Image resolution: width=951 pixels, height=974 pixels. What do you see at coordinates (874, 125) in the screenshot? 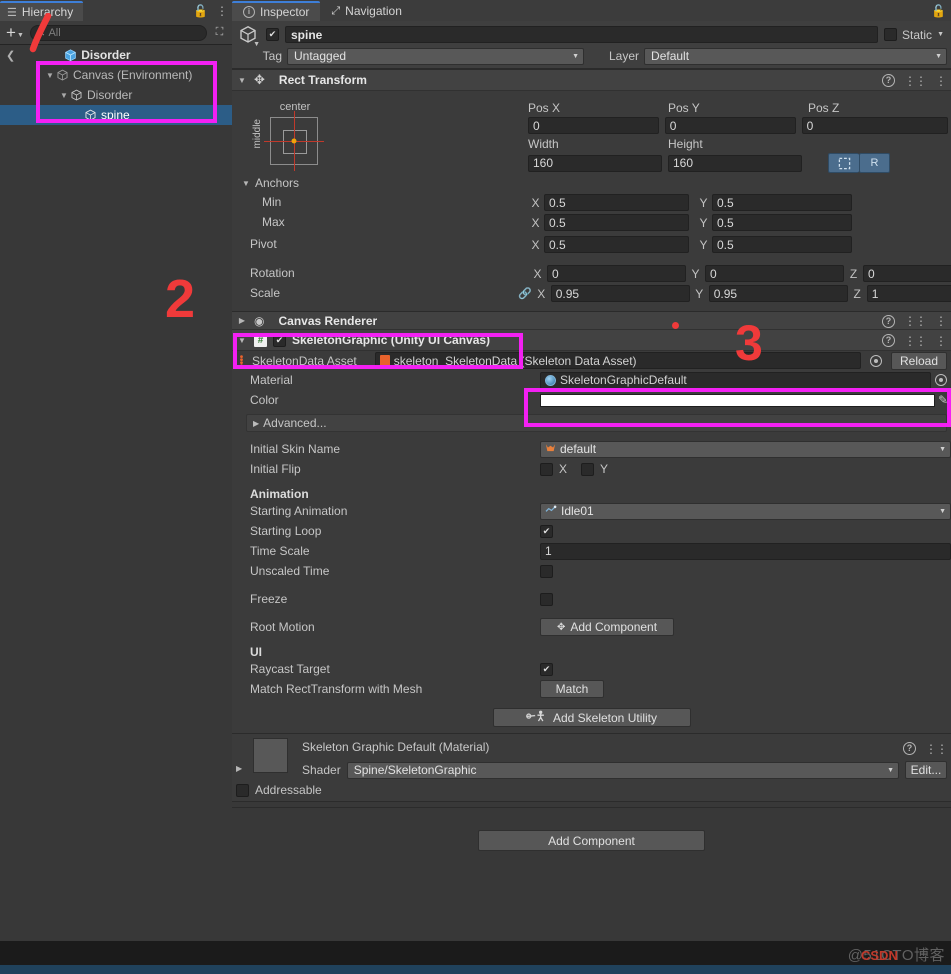
I see `pos-z-input: 0` at bounding box center [874, 125].